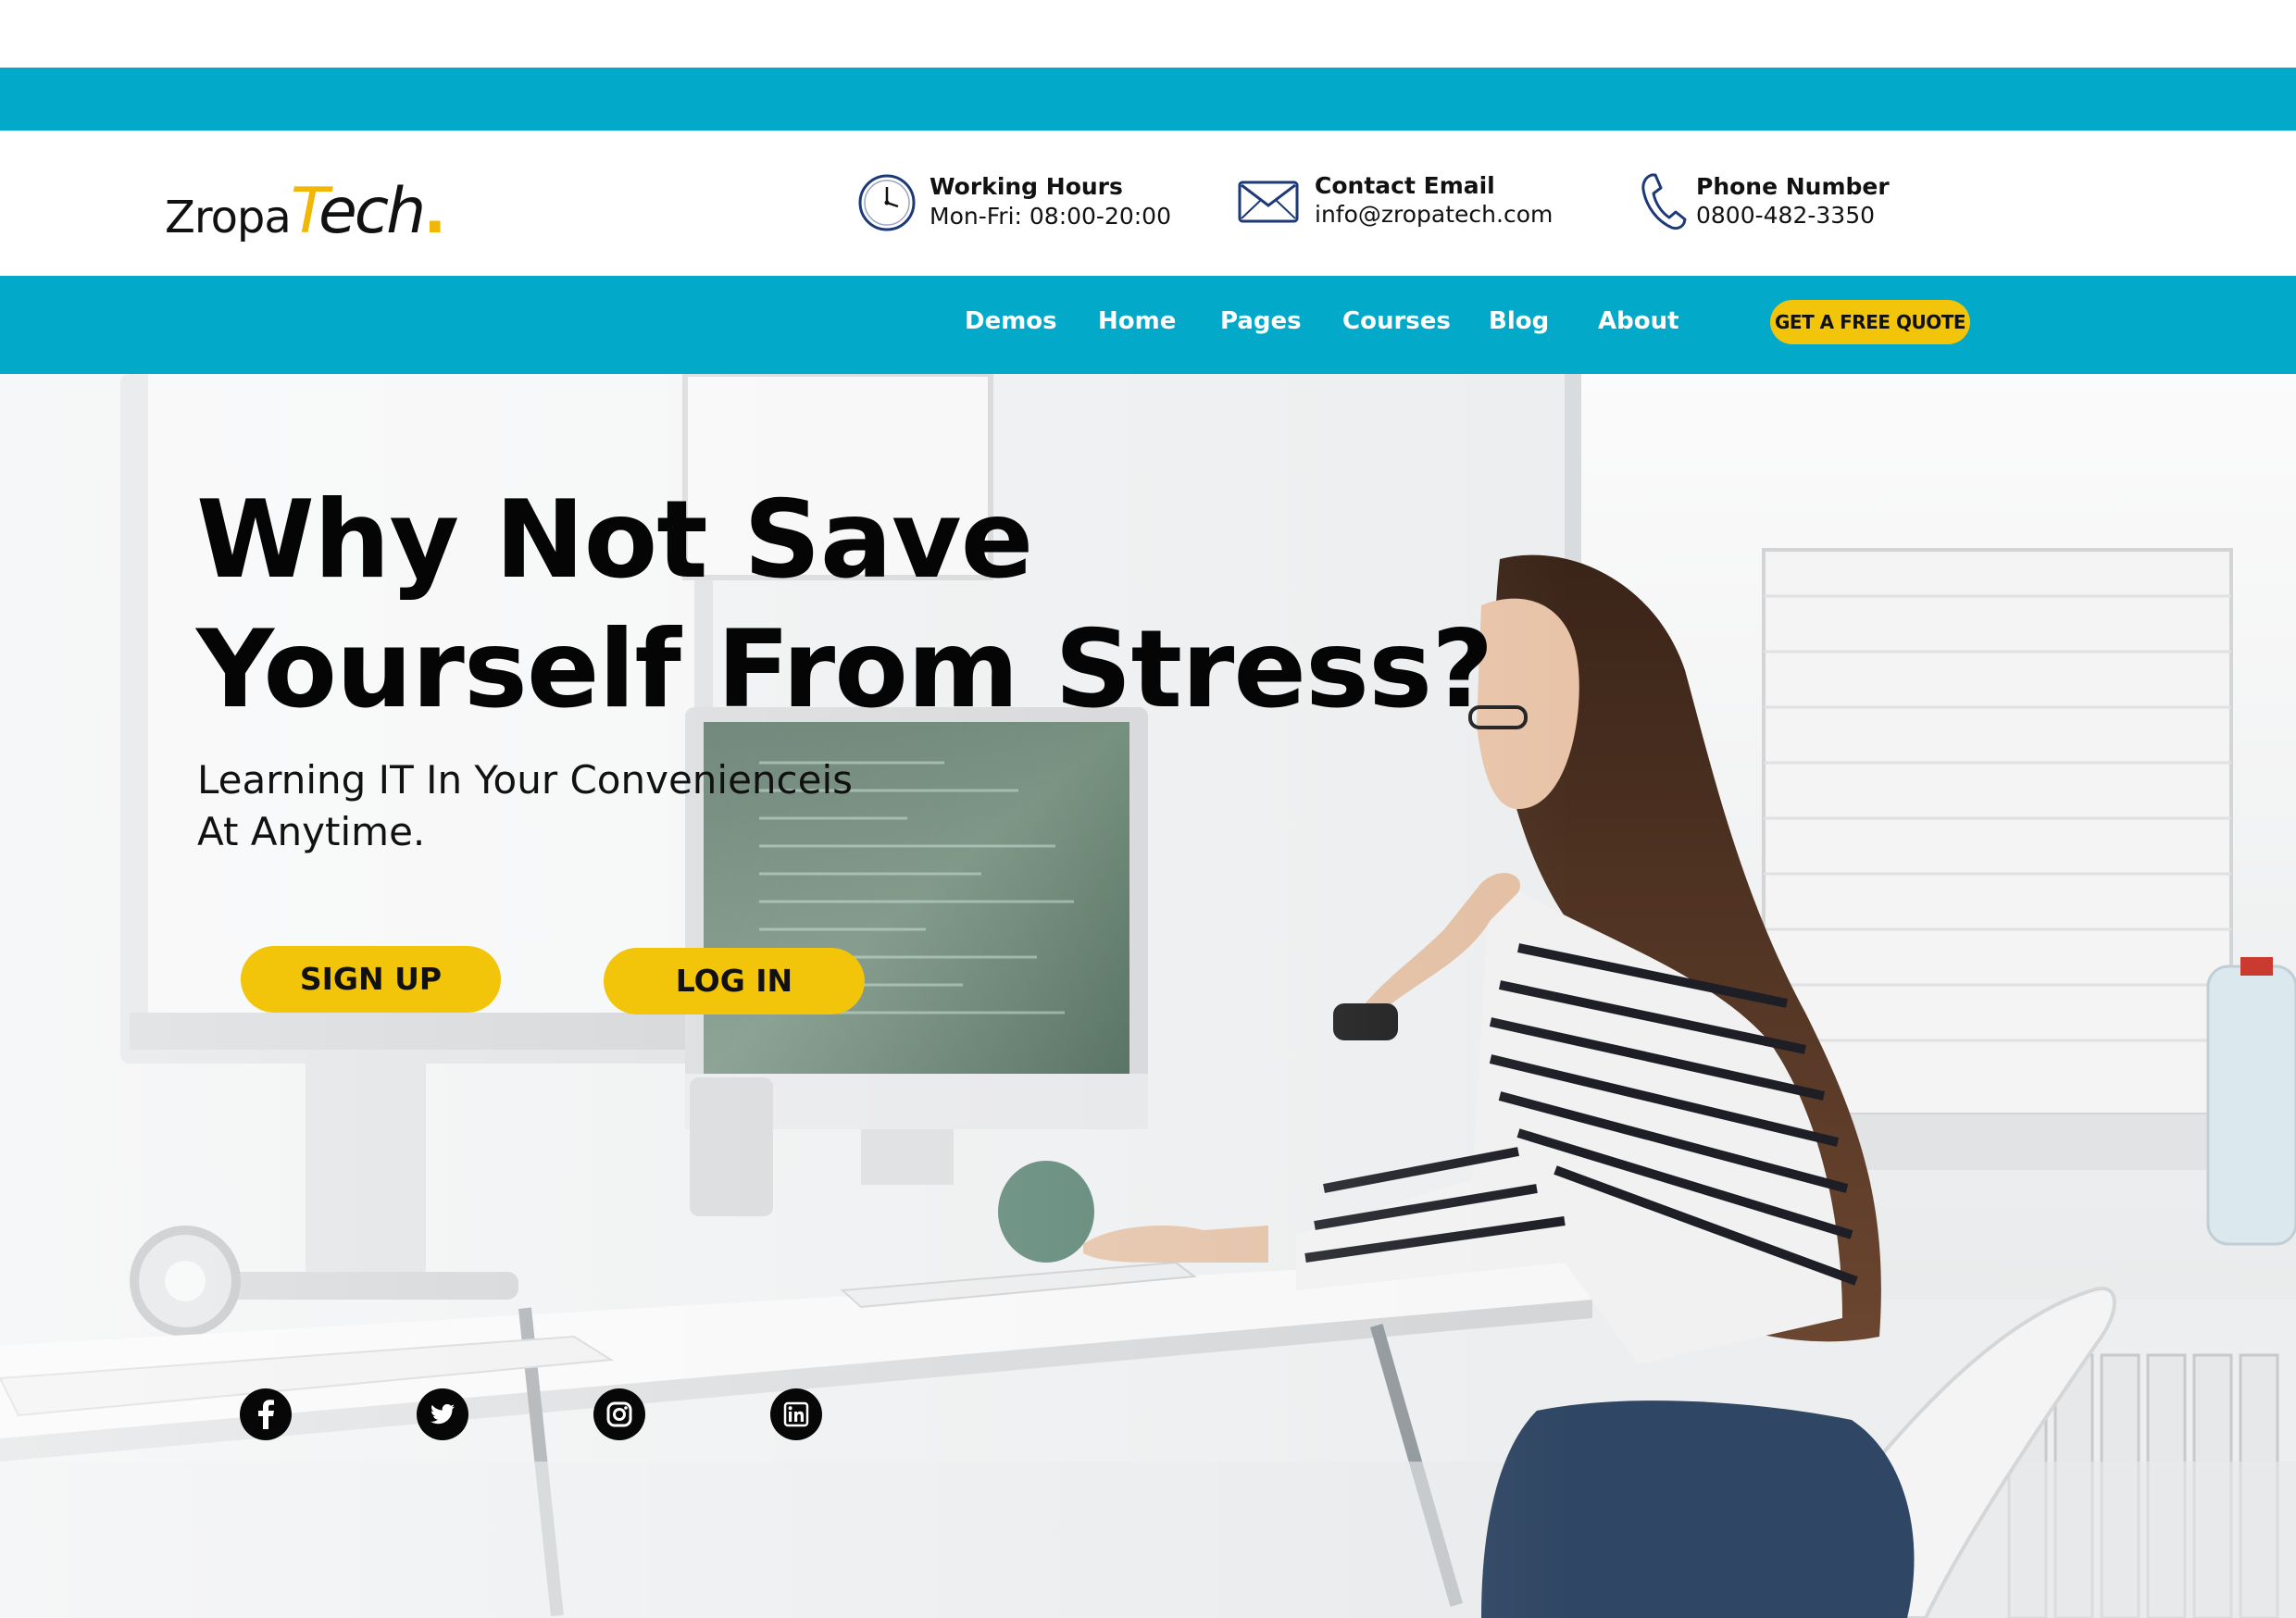  I want to click on nav-item-home: Home, so click(1137, 321).